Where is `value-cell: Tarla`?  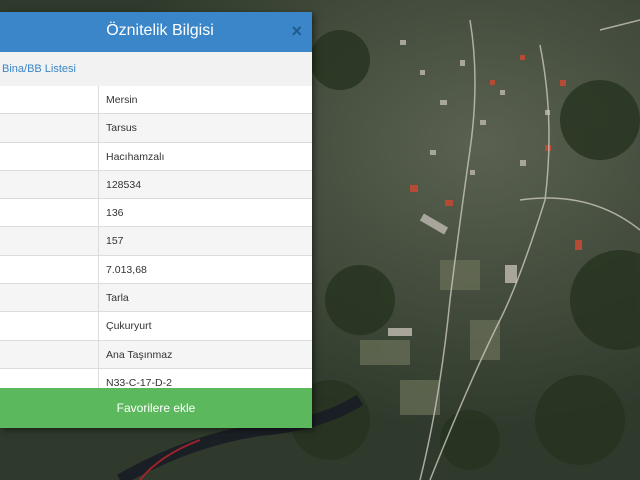
value-cell: Tarla is located at coordinates (117, 298).